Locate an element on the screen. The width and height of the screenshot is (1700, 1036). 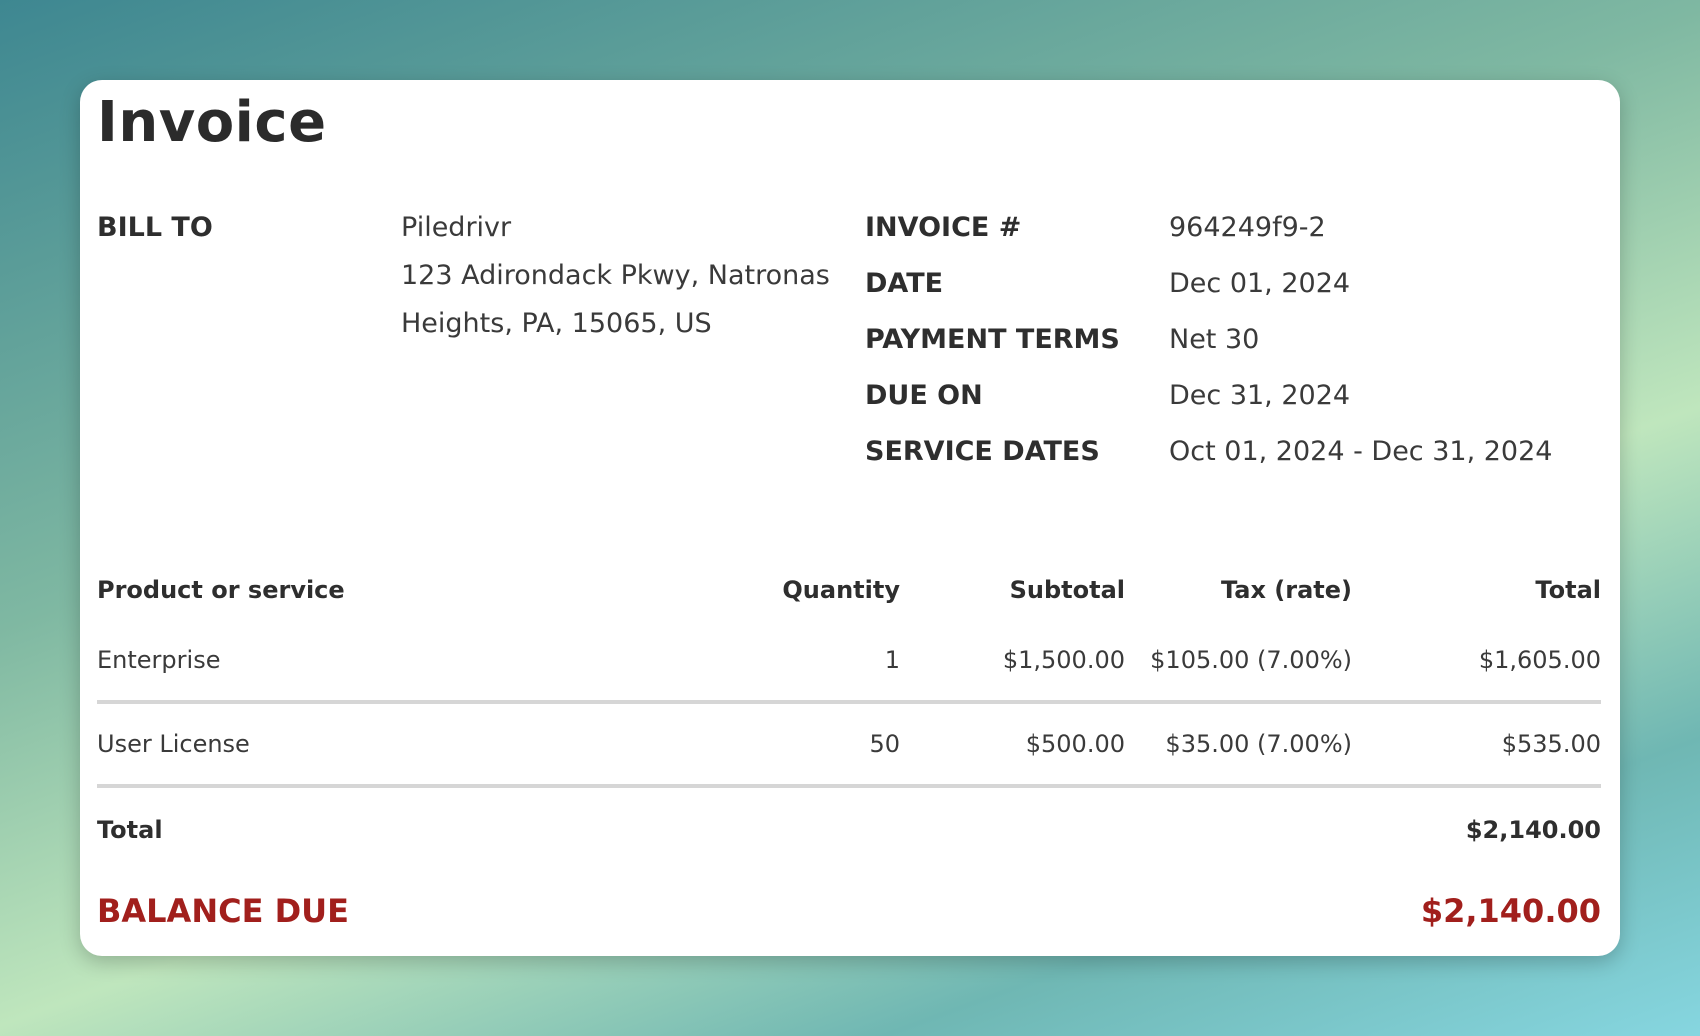
balance-due-row: BALANCE DUE $2,140.00 is located at coordinates (849, 911).